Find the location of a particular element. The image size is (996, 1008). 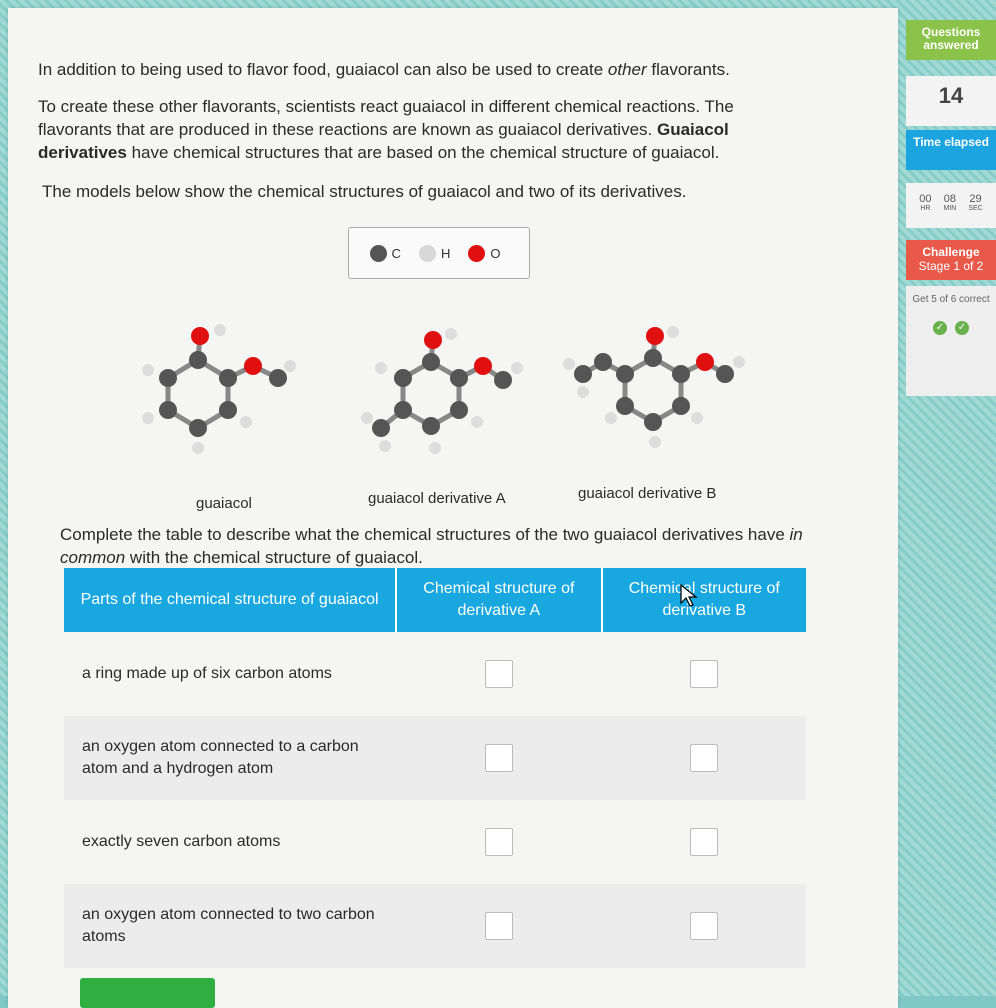

challenge-progress: Get 5 of 6 correct ✓ ✓ is located at coordinates (951, 341).